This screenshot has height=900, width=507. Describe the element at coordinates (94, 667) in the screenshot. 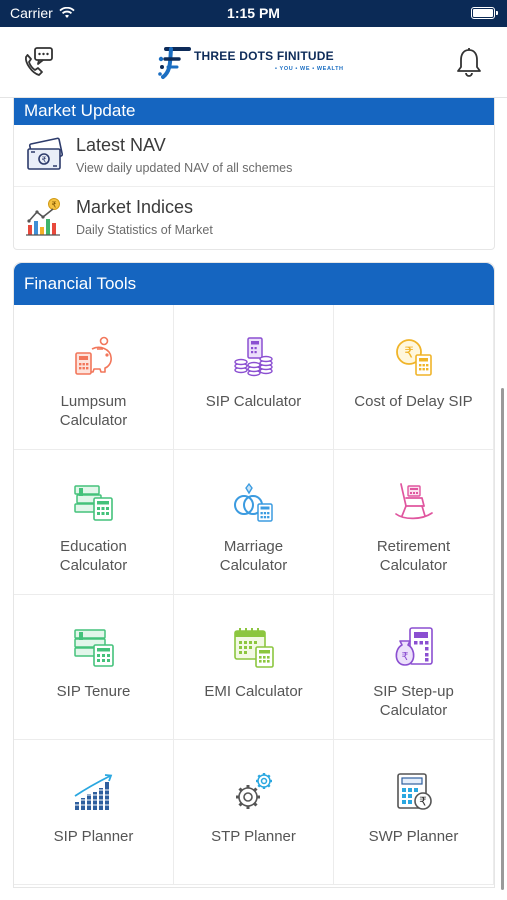

I see `tool-sip-tenure: SIP Tenure` at that location.